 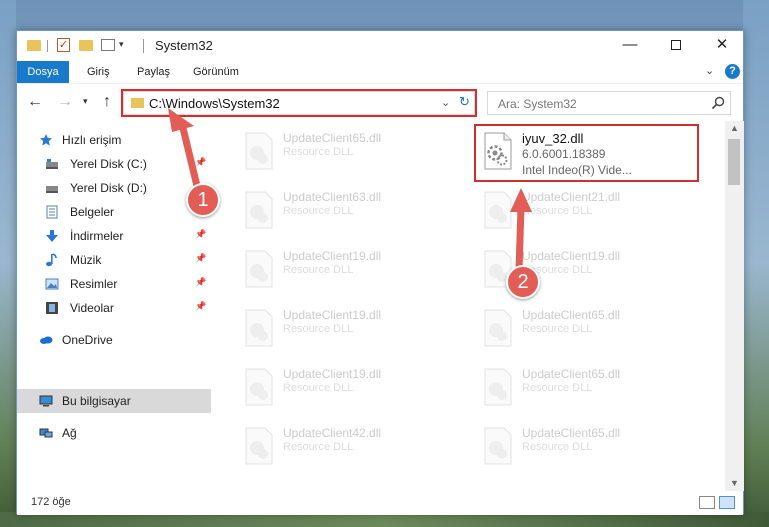 What do you see at coordinates (51, 502) in the screenshot?
I see `item-count: 172 öğe` at bounding box center [51, 502].